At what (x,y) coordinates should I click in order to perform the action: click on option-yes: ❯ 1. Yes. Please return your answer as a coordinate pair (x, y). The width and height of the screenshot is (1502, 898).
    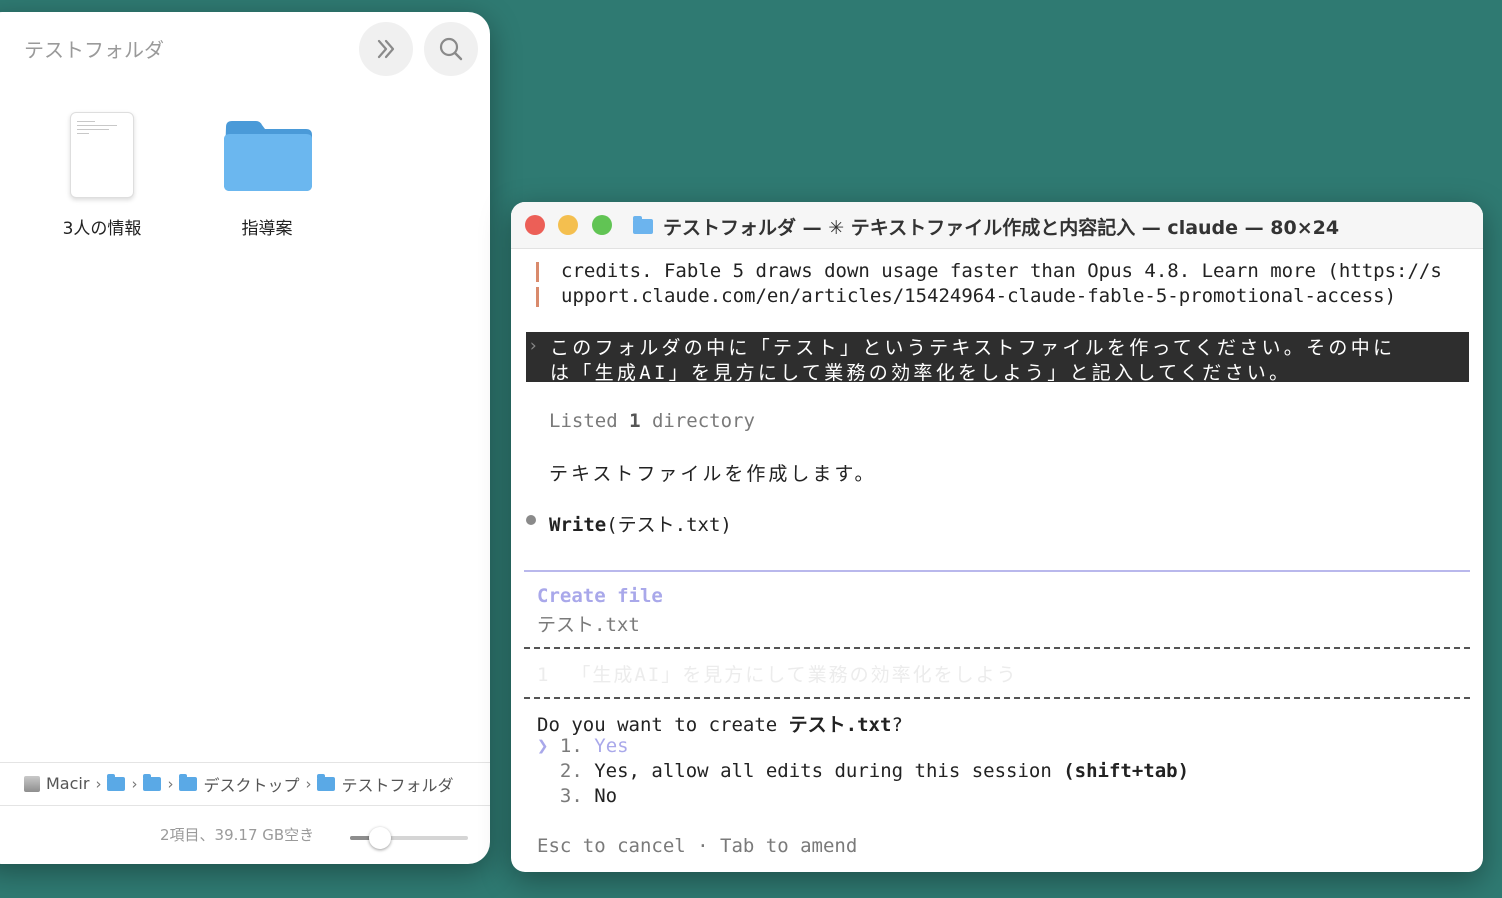
    Looking at the image, I should click on (583, 746).